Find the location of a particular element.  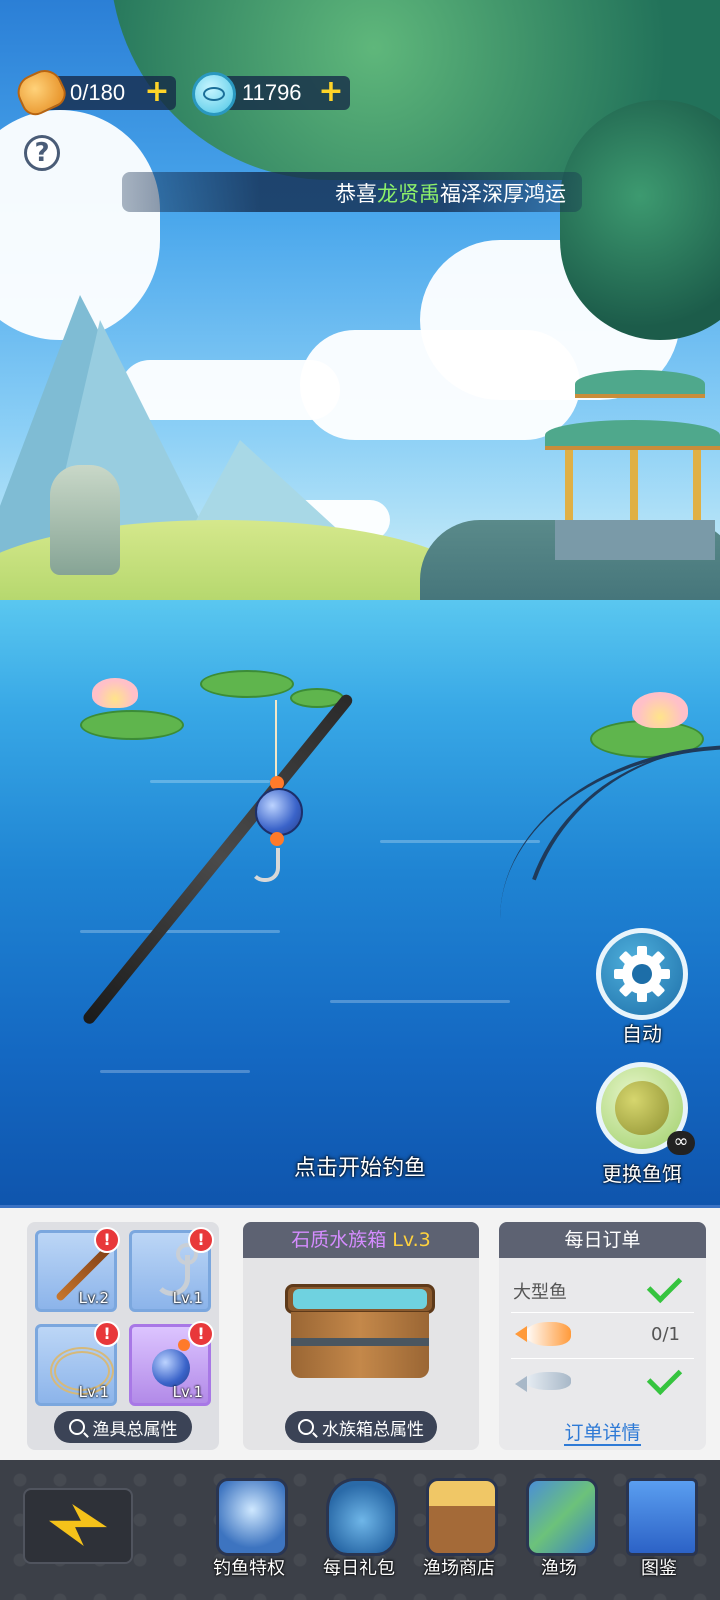

hook-icon is located at coordinates (265, 865).